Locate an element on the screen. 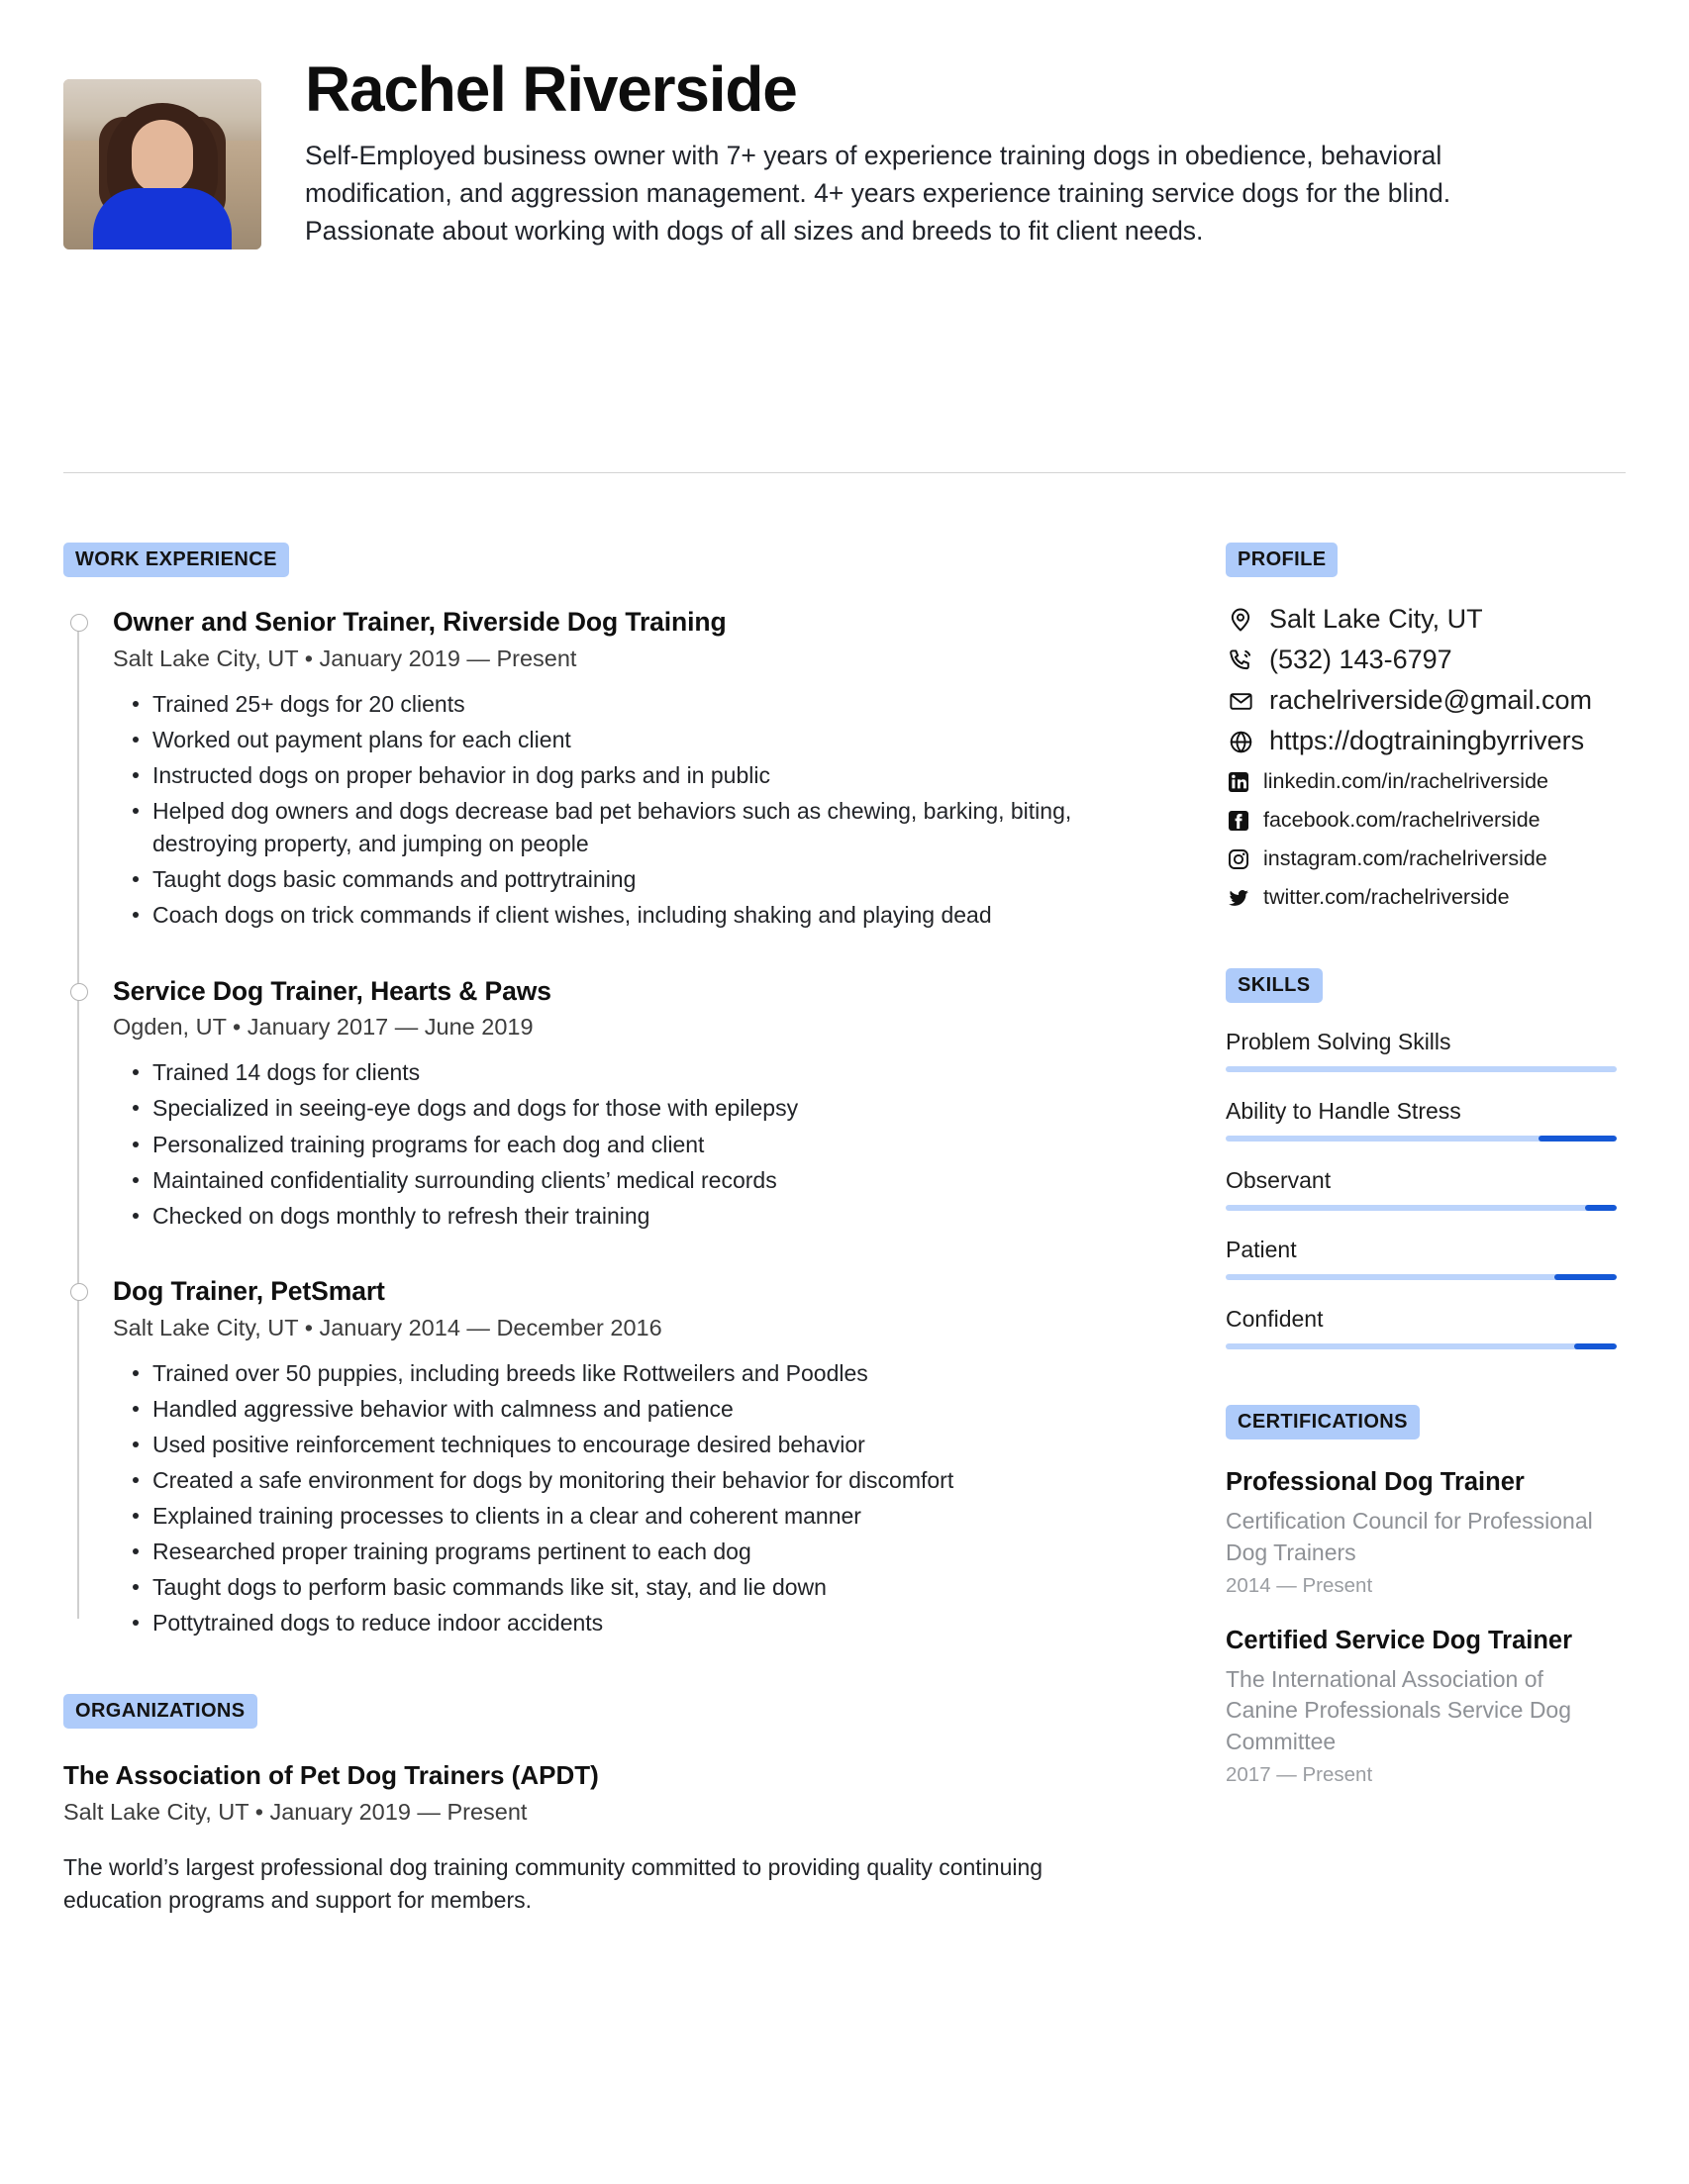 The height and width of the screenshot is (2184, 1689). skill-item: Ability to Handle Stress is located at coordinates (1421, 1120).